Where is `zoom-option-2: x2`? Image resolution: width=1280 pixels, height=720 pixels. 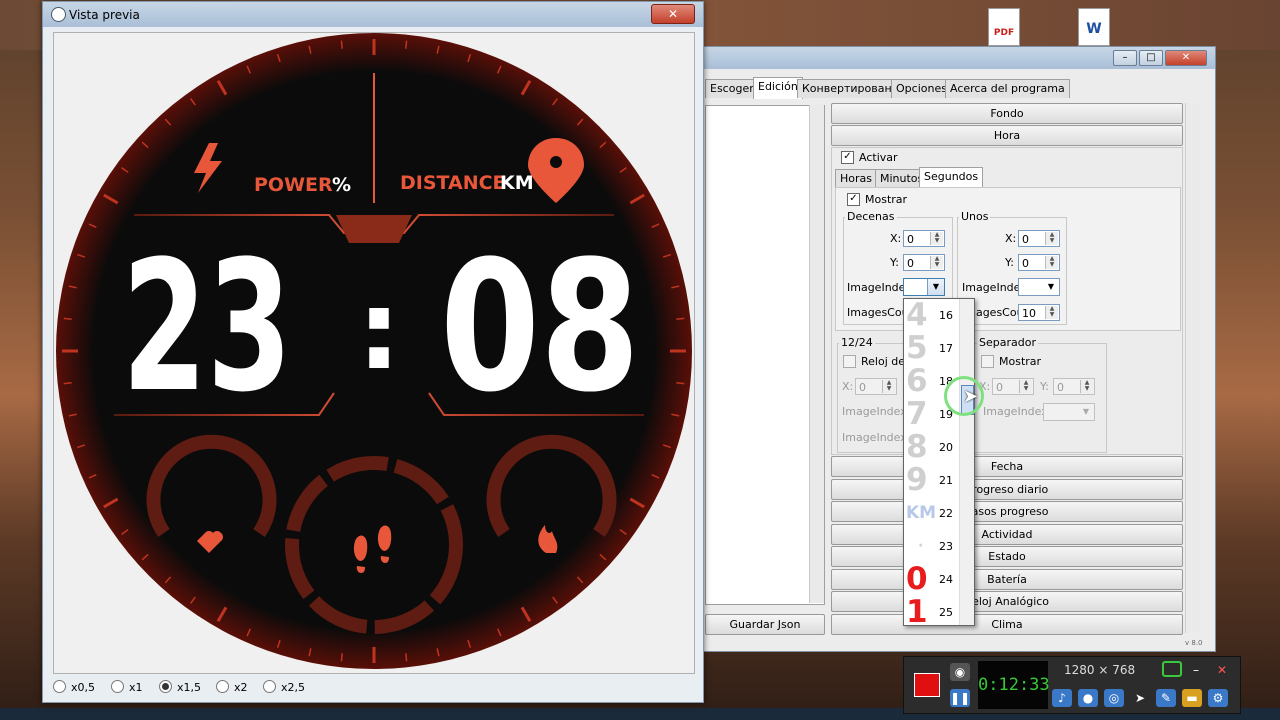 zoom-option-2: x2 is located at coordinates (232, 687).